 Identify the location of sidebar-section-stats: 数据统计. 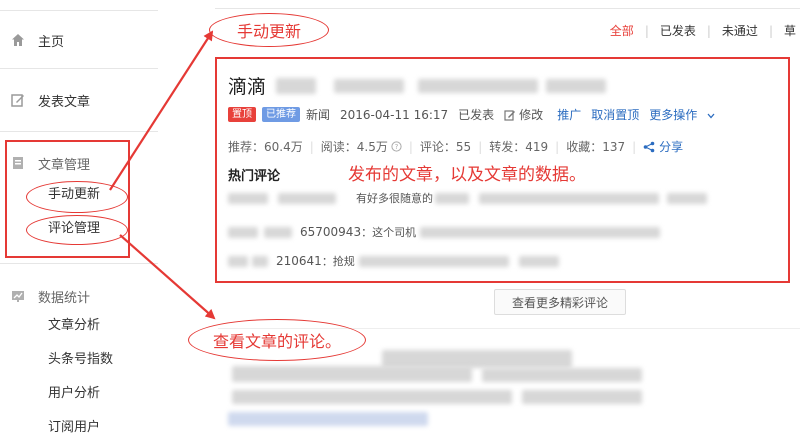
(50, 296).